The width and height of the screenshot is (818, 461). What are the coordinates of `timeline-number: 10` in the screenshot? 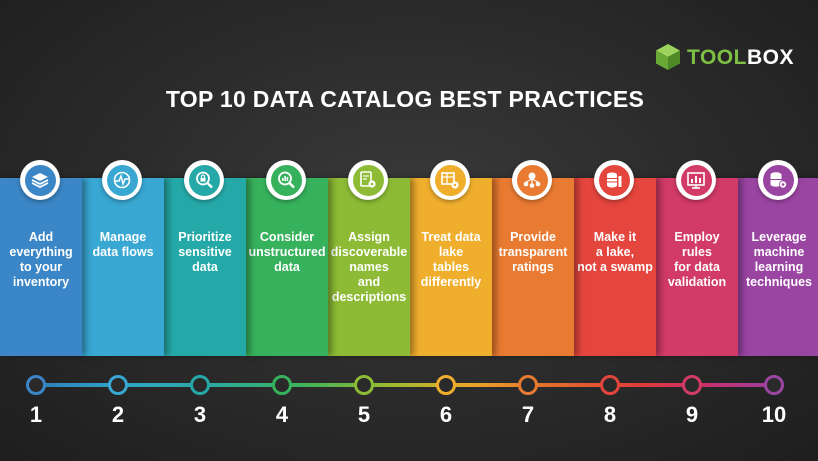 It's located at (774, 414).